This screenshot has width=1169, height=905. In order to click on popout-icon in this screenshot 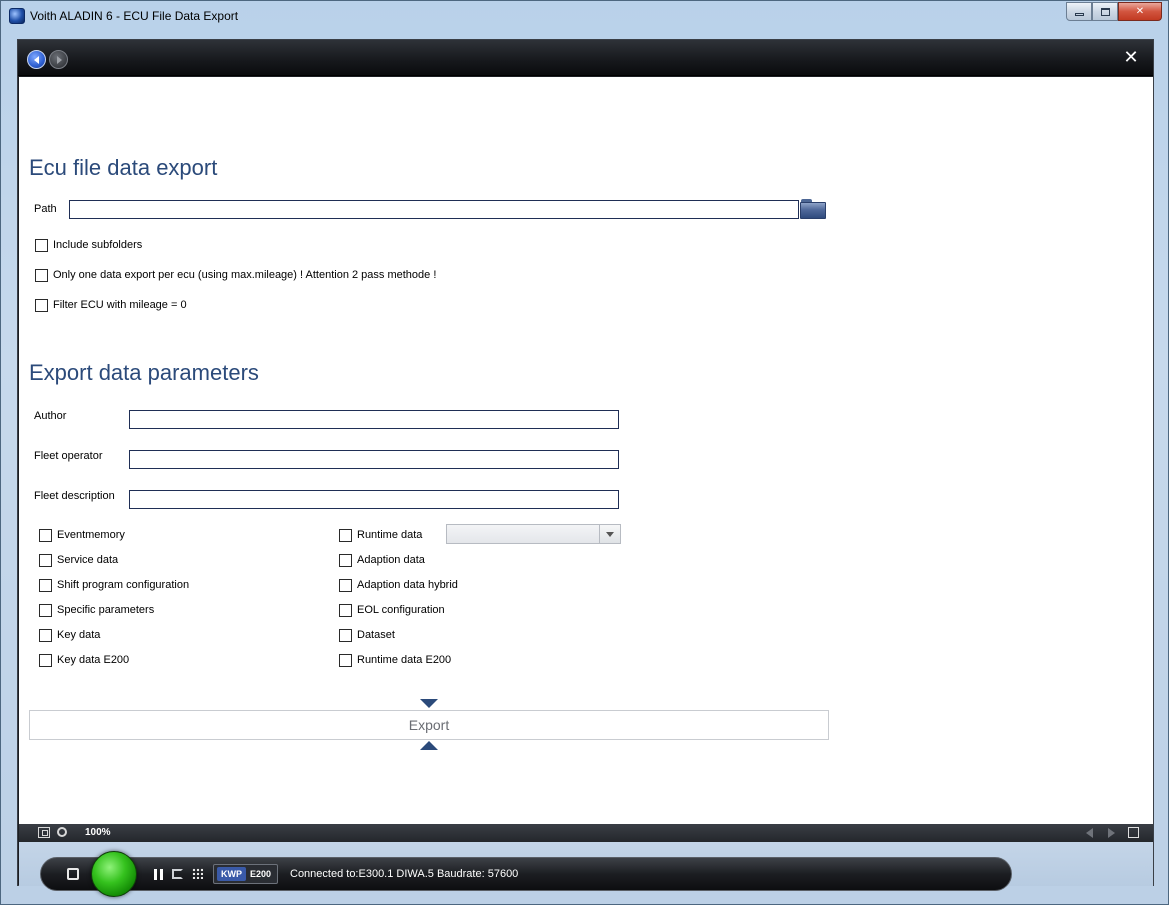, I will do `click(1133, 832)`.